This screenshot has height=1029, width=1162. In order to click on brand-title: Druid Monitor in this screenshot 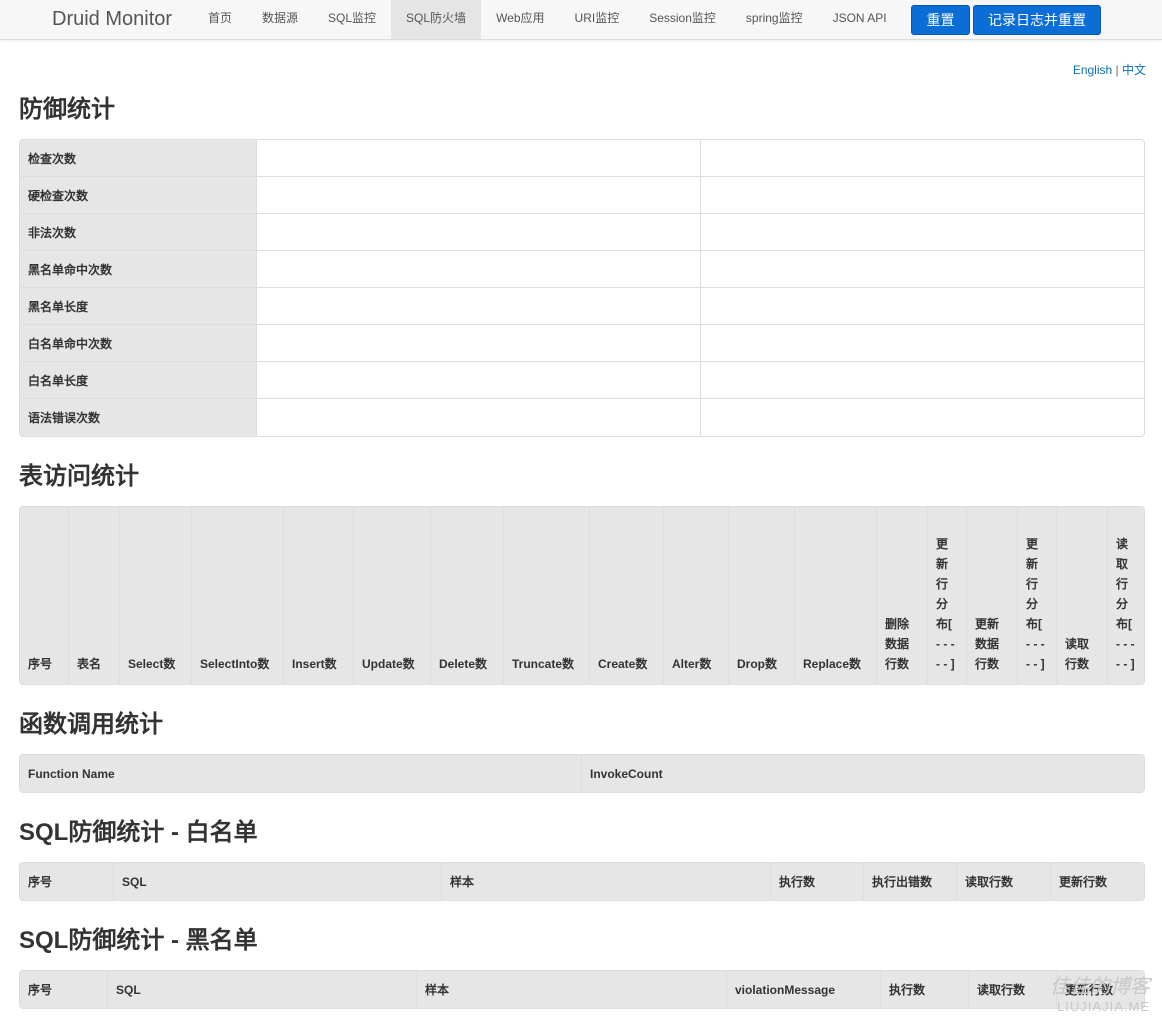, I will do `click(112, 19)`.